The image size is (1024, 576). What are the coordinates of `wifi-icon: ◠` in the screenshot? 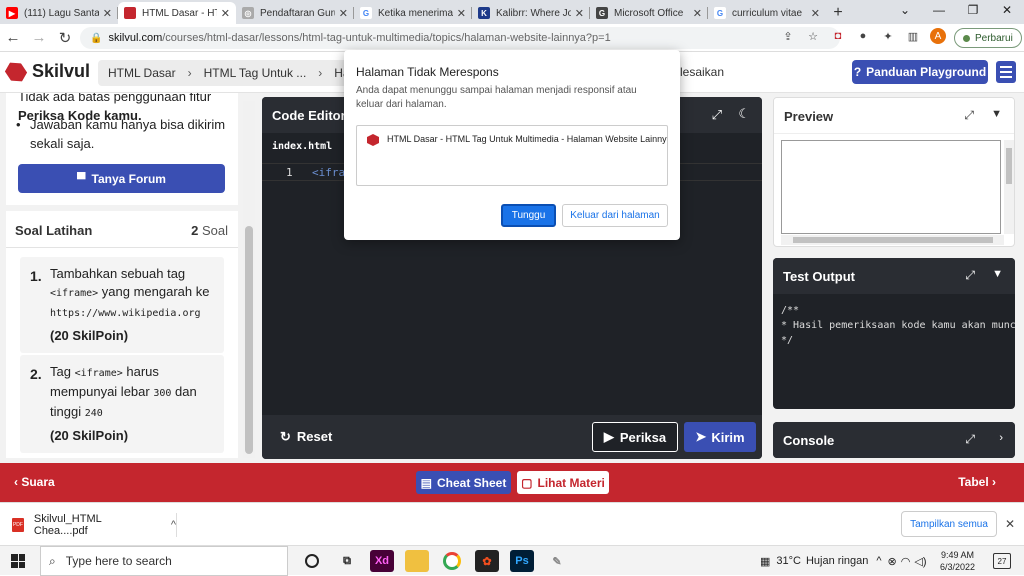 It's located at (906, 561).